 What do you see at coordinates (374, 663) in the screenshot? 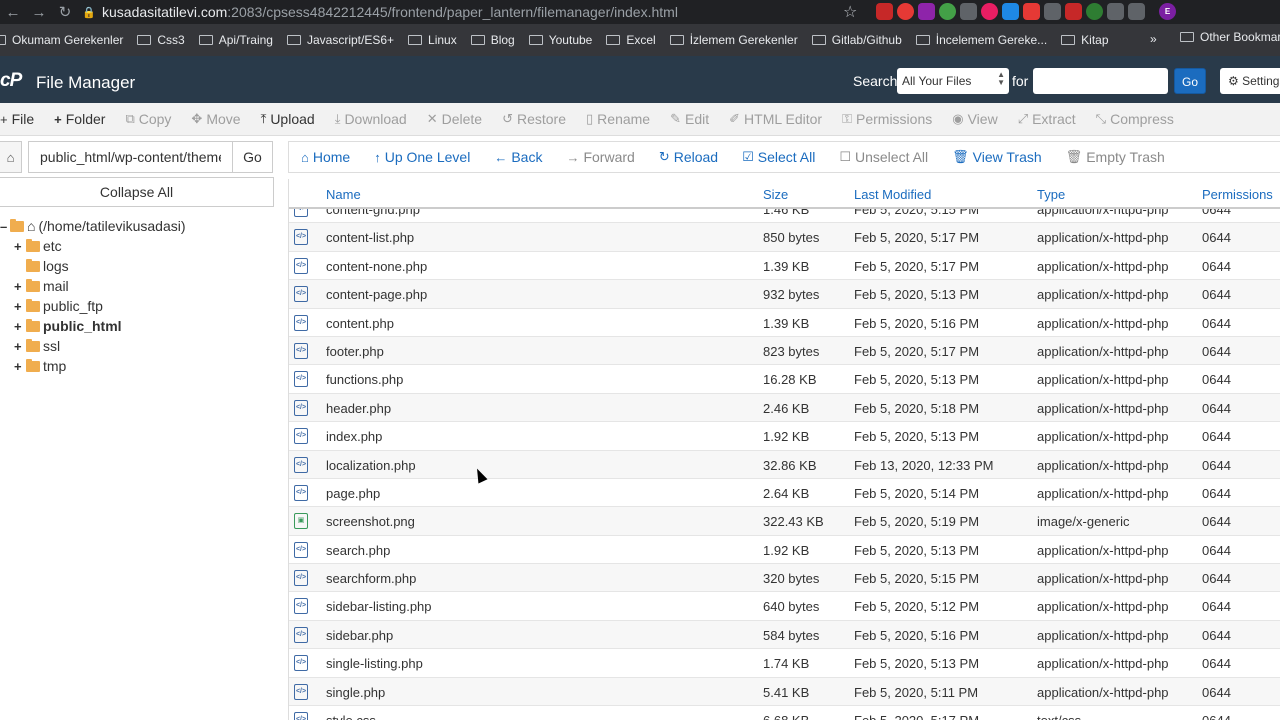
I see `file-name: single-listing.php` at bounding box center [374, 663].